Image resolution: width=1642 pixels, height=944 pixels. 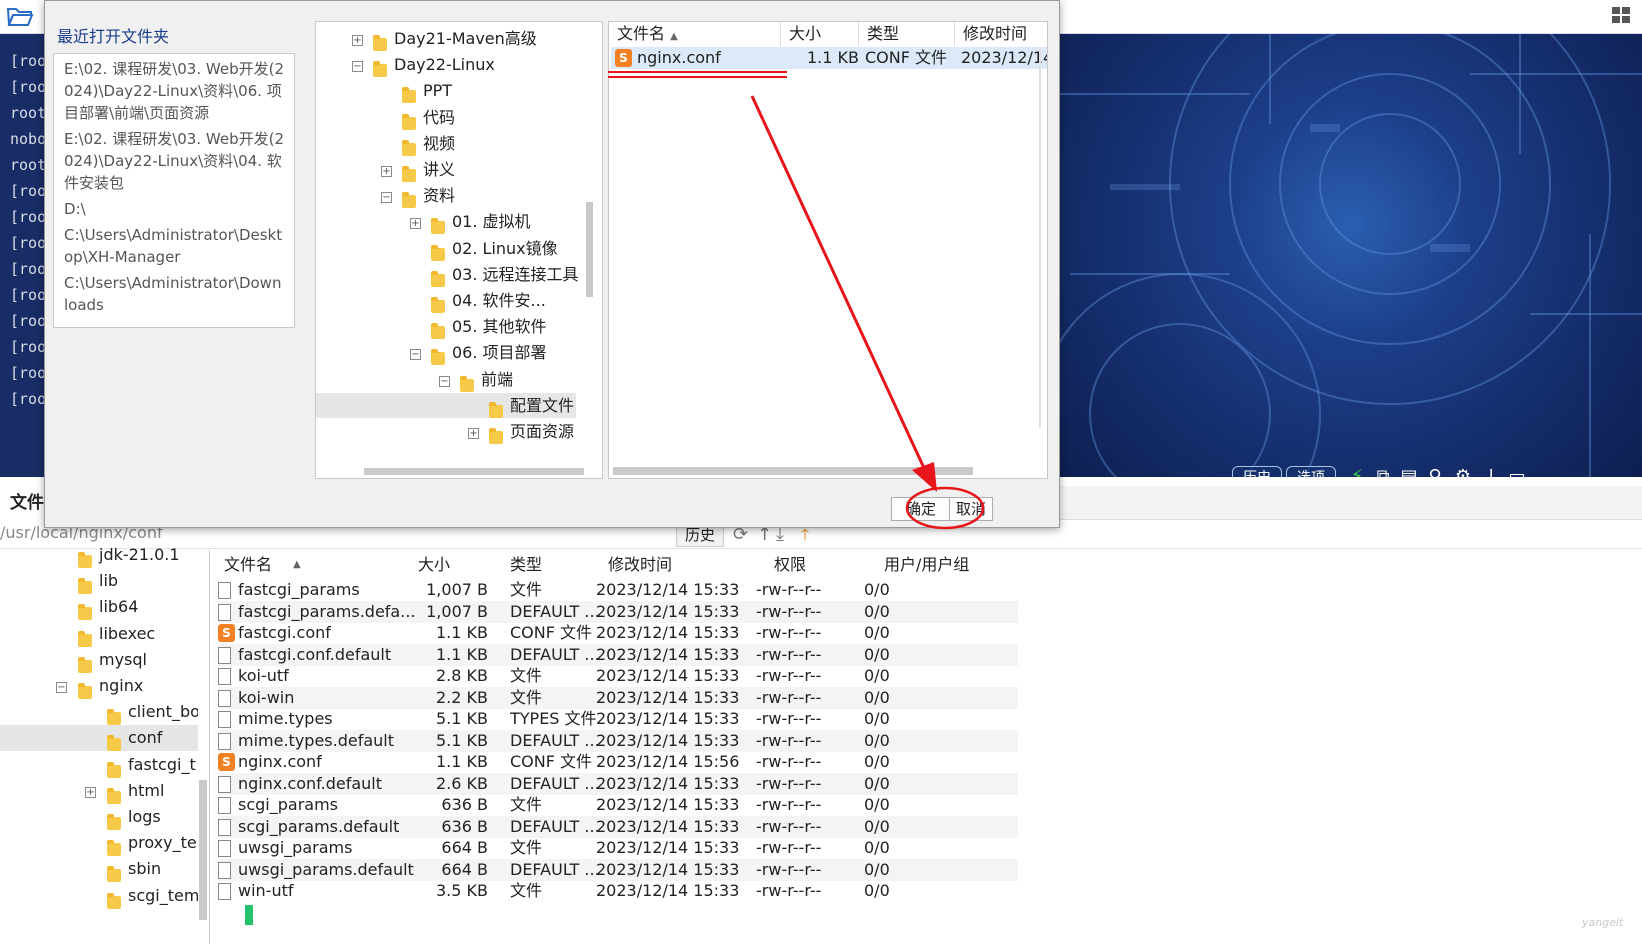 What do you see at coordinates (924, 477) in the screenshot?
I see `arrow-annotation-head` at bounding box center [924, 477].